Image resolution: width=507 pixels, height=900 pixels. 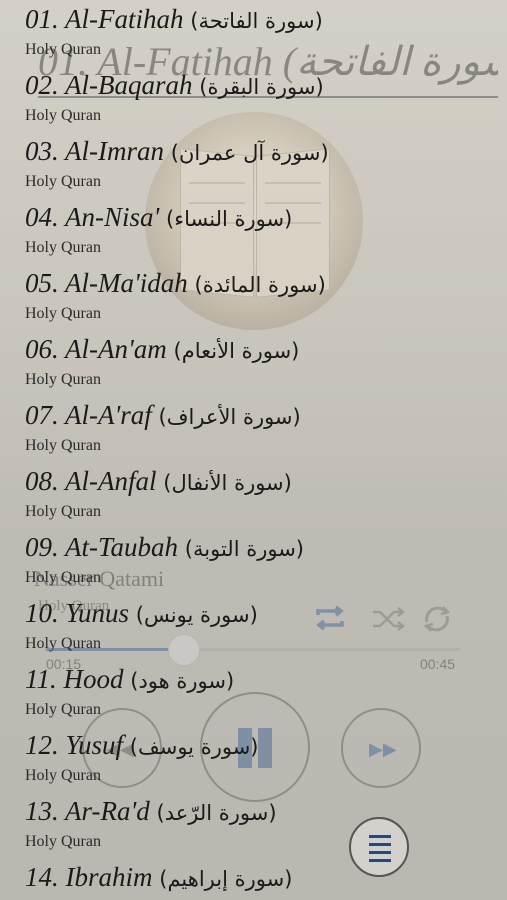 I want to click on surah-title: 04. An-Nisa' (سورة النساء), so click(x=158, y=217).